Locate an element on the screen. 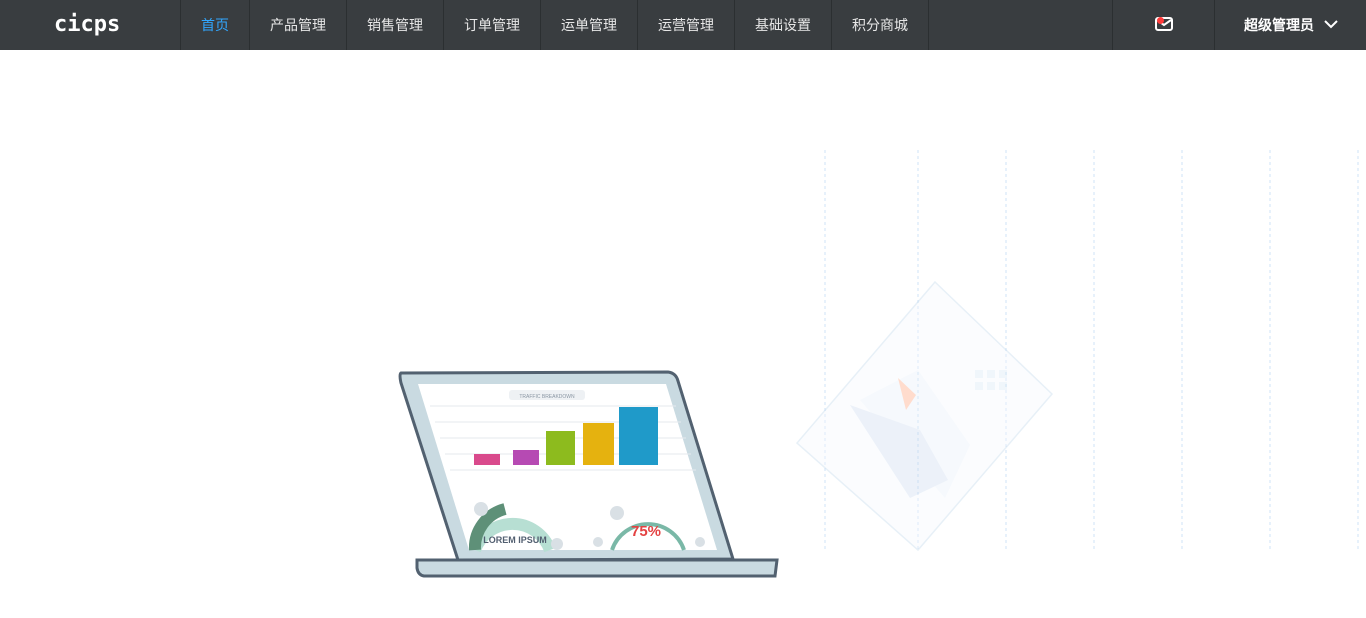 Image resolution: width=1366 pixels, height=618 pixels. nav-item-sales: 销售管理 is located at coordinates (395, 25).